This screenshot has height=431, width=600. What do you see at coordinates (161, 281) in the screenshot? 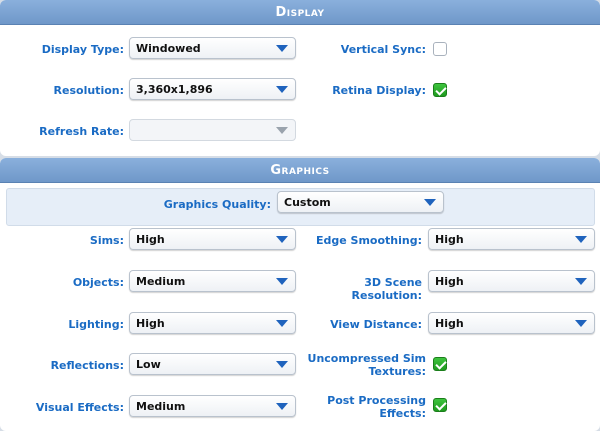
I see `objects-value: Medium` at bounding box center [161, 281].